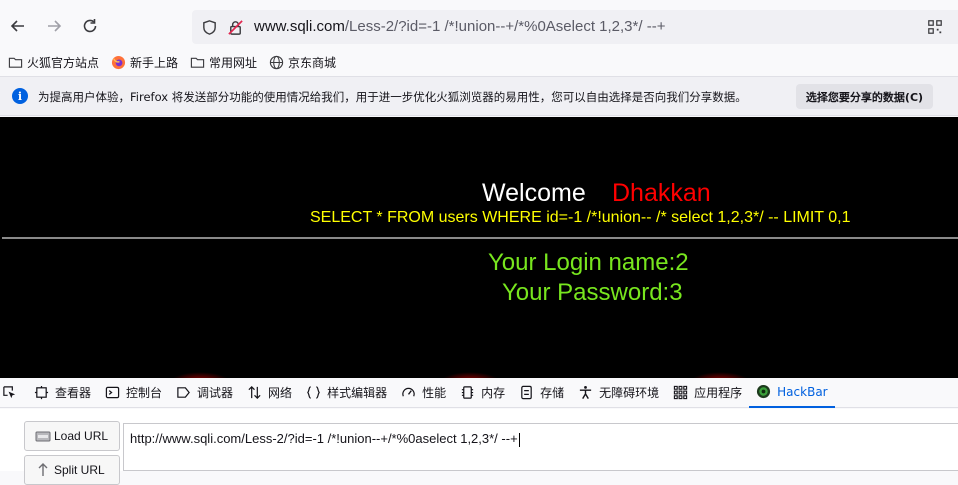  What do you see at coordinates (299, 26) in the screenshot?
I see `url-host: www.sqli.com` at bounding box center [299, 26].